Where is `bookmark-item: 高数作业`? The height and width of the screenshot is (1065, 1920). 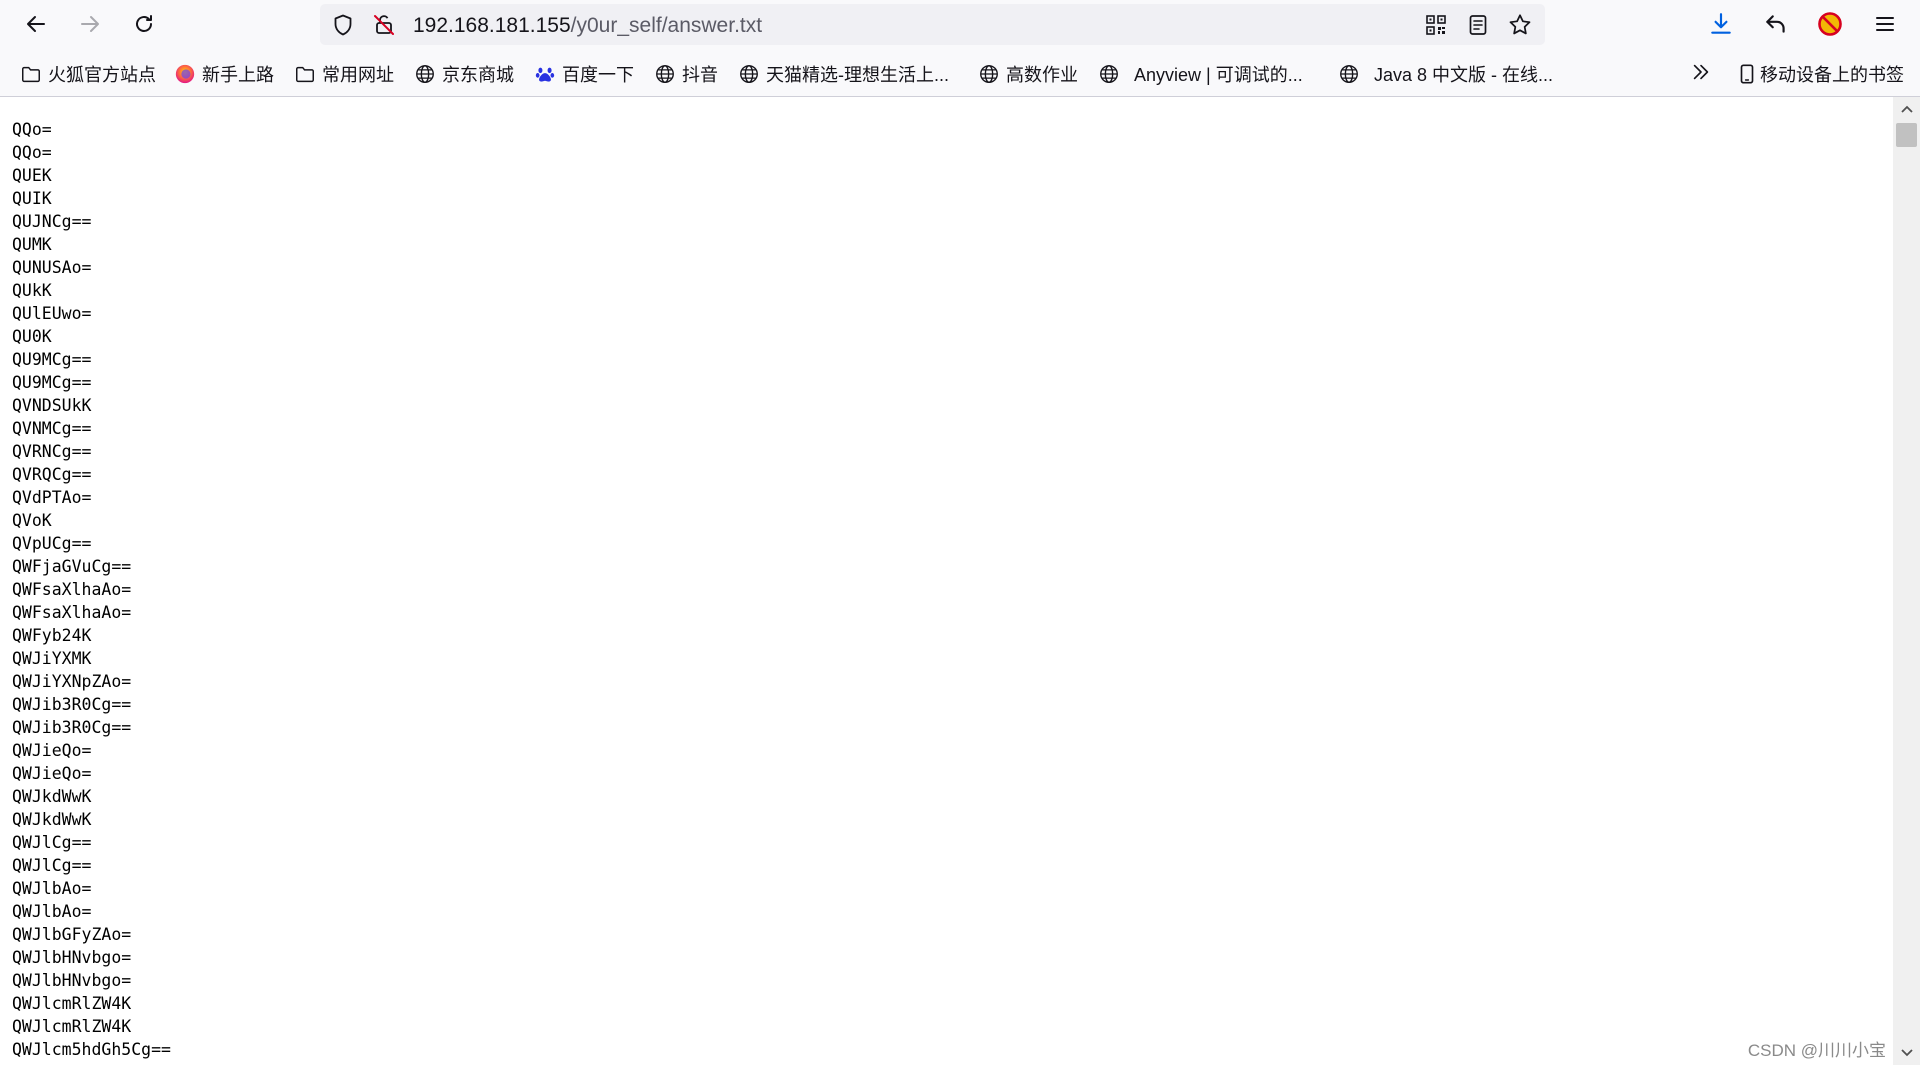
bookmark-item: 高数作业 is located at coordinates (1028, 74).